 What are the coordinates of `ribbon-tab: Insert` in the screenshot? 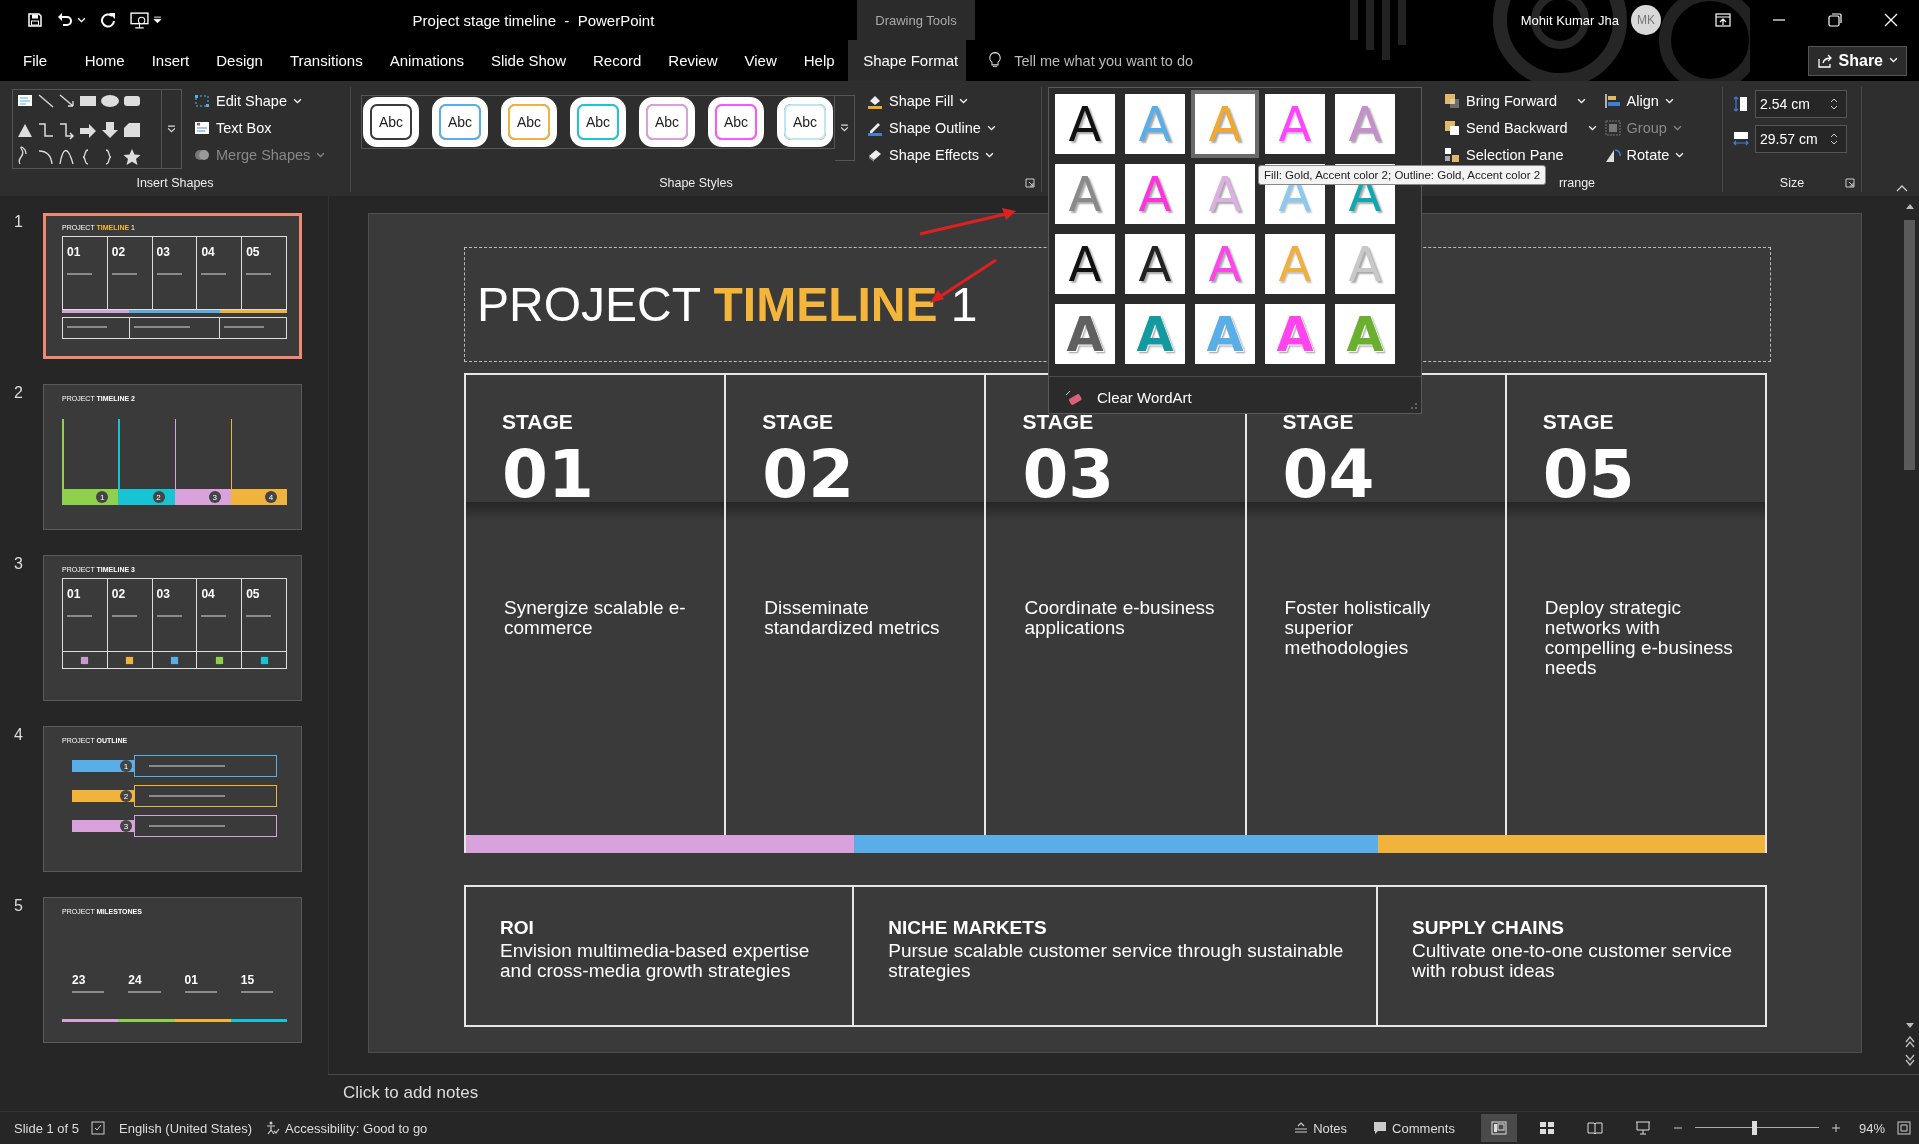 It's located at (170, 60).